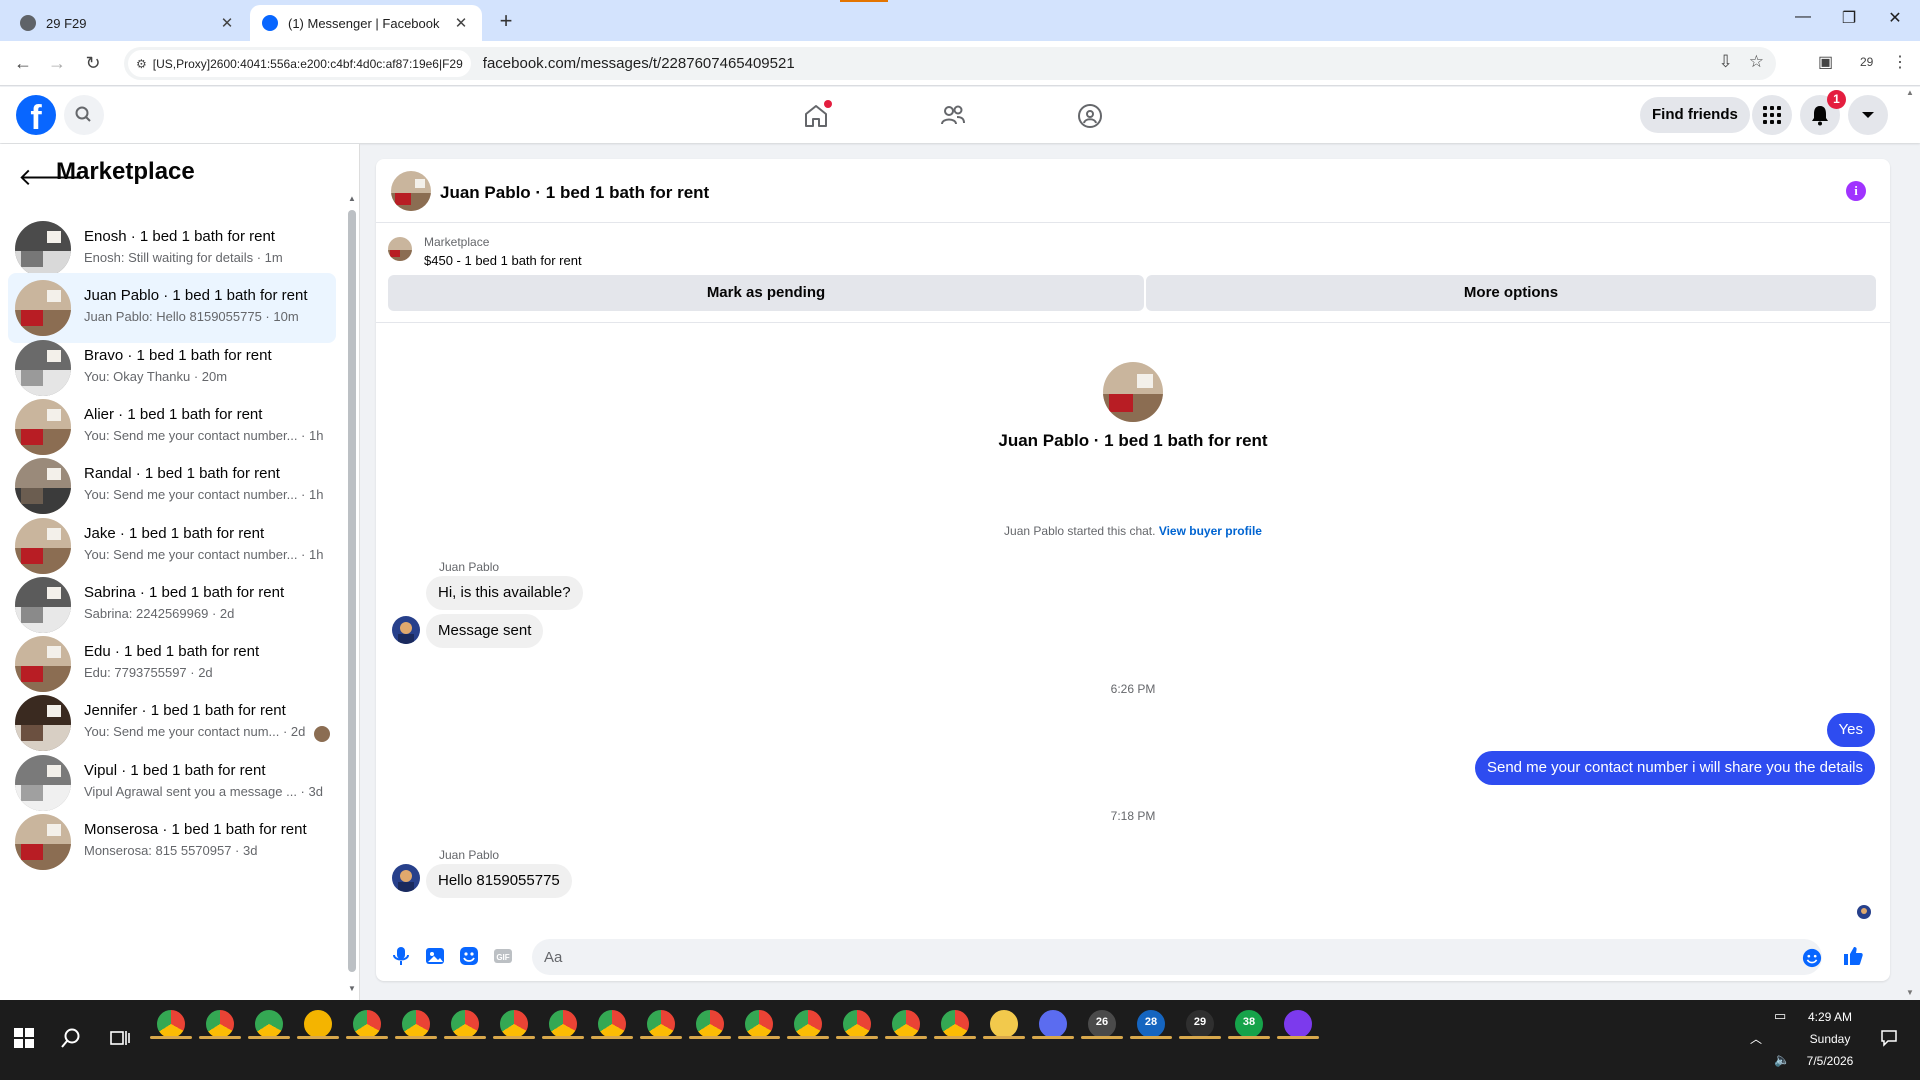 Image resolution: width=1920 pixels, height=1080 pixels. What do you see at coordinates (352, 591) in the screenshot?
I see `conversation-scrollbar` at bounding box center [352, 591].